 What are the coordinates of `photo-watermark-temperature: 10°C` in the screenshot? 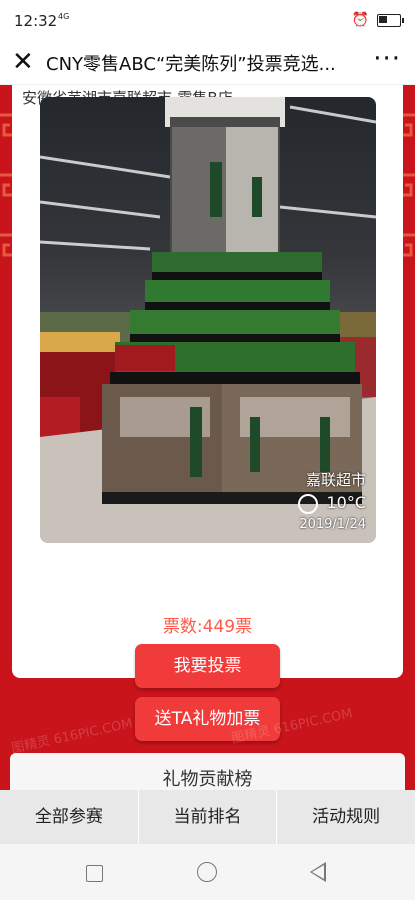 It's located at (346, 502).